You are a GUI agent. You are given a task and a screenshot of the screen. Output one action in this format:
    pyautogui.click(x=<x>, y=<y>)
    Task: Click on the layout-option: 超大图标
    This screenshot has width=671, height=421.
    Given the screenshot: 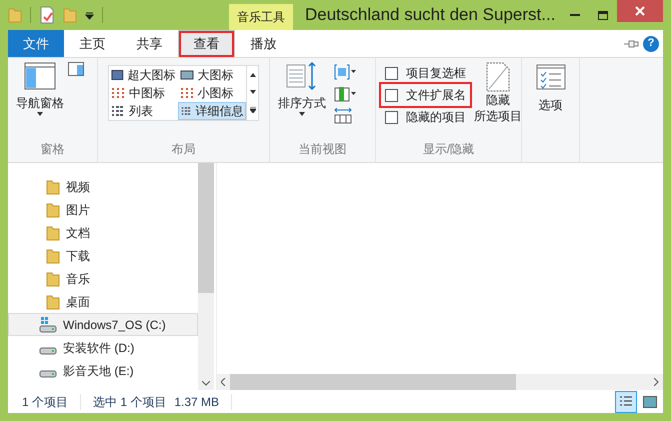 What is the action you would take?
    pyautogui.click(x=143, y=75)
    